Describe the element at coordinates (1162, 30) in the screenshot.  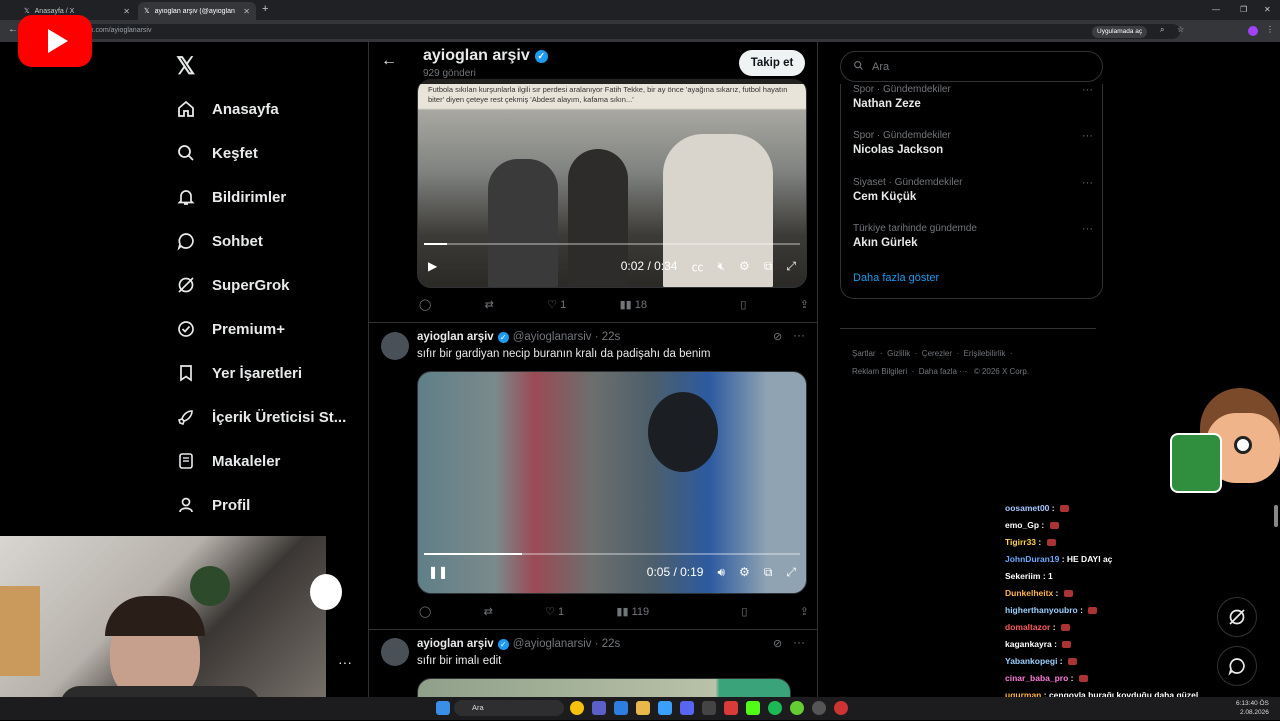
I see `zoom-icon: ⌕` at that location.